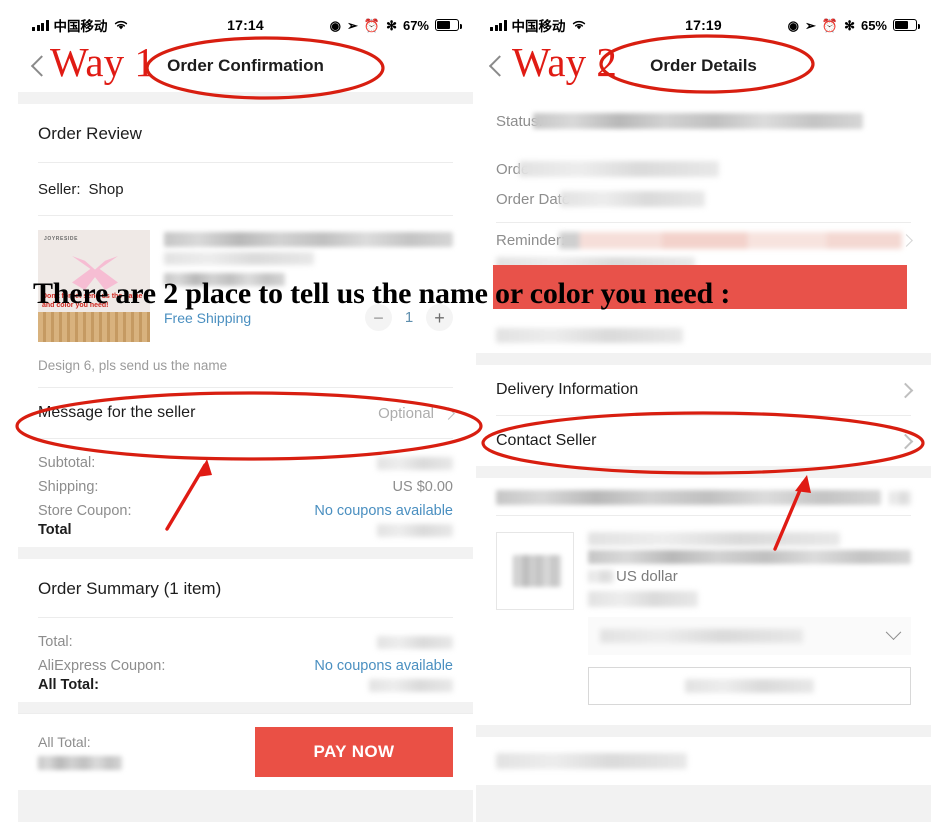 This screenshot has height=830, width=949. What do you see at coordinates (703, 390) in the screenshot?
I see `delivery-information-row: Delivery Information` at bounding box center [703, 390].